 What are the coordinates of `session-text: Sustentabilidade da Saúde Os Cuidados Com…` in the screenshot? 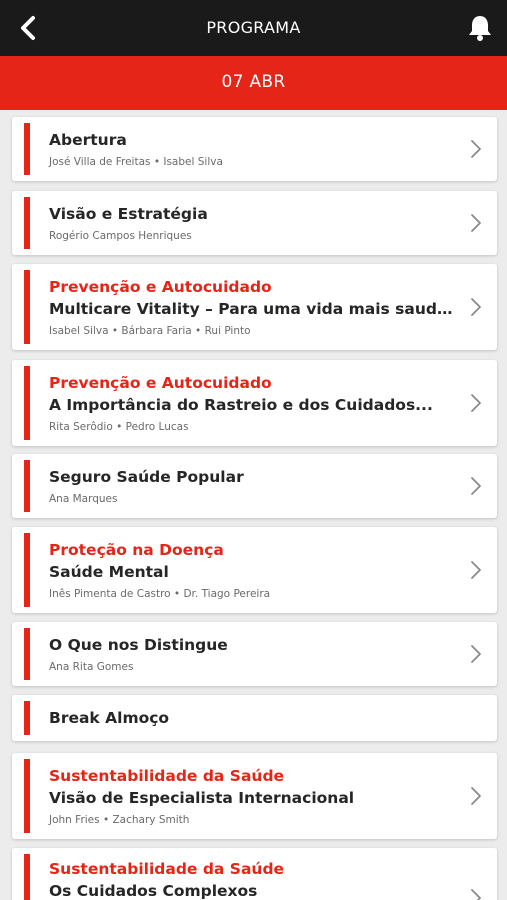 It's located at (253, 879).